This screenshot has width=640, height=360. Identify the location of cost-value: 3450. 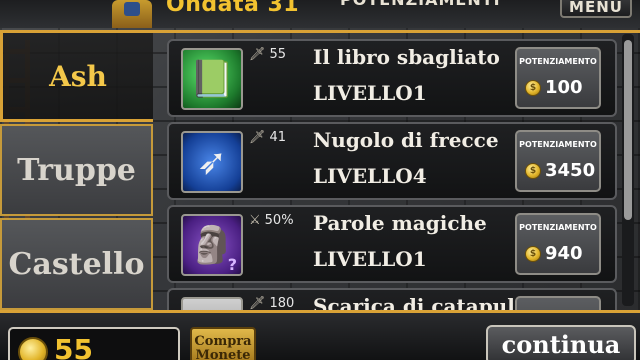
(570, 170).